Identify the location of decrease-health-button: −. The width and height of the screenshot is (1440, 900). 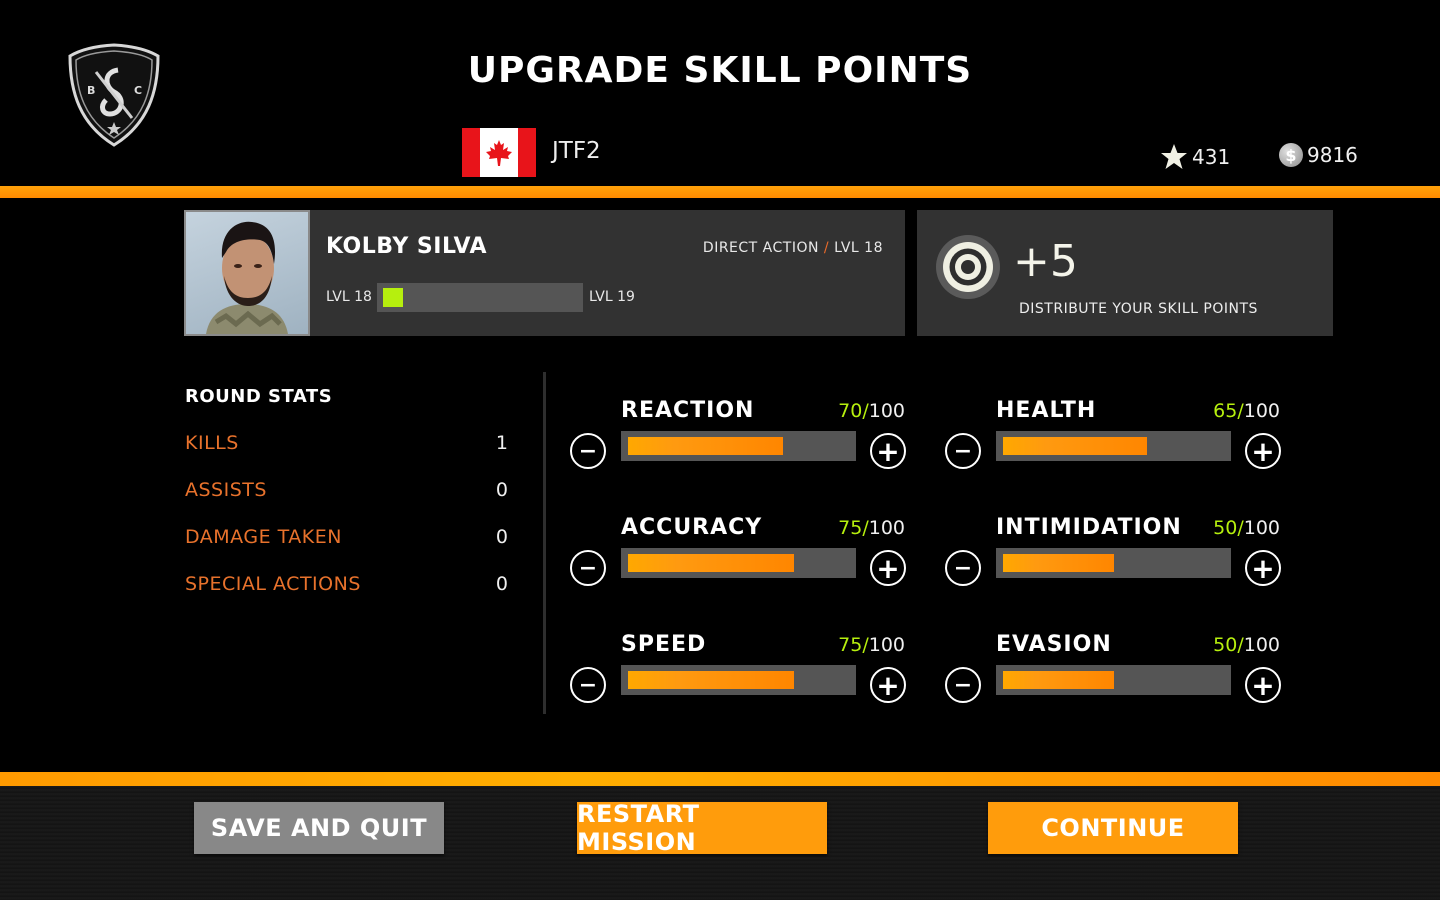
(963, 451).